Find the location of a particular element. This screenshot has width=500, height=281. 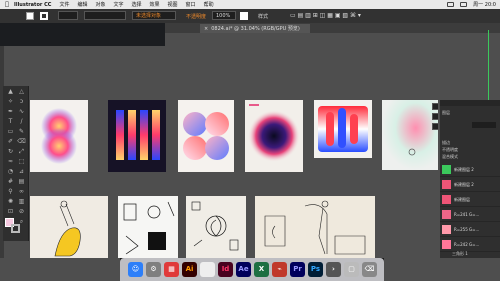

brush-select is located at coordinates (105, 15).